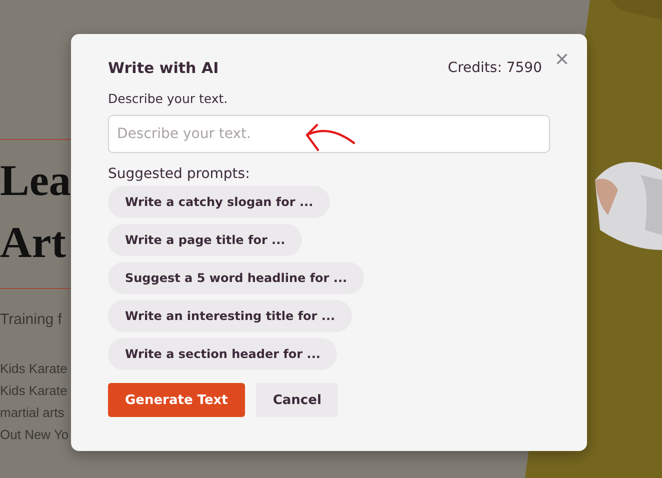 The width and height of the screenshot is (662, 478). I want to click on suggested-label: Suggested prompts:, so click(179, 174).